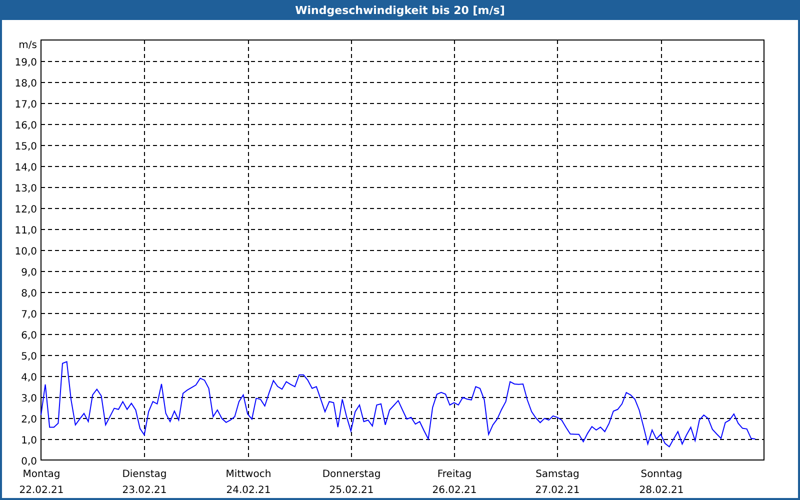 This screenshot has height=500, width=800. What do you see at coordinates (29, 315) in the screenshot?
I see `y-axis-label: 7,0` at bounding box center [29, 315].